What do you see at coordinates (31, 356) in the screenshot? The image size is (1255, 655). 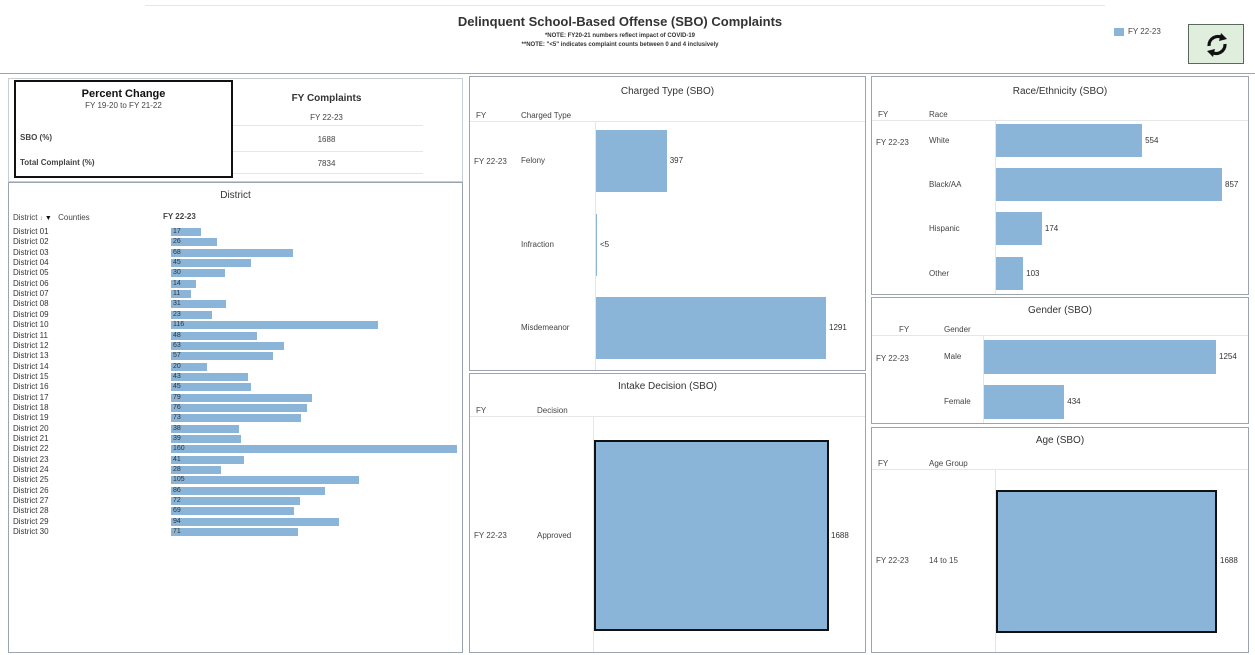 I see `district-label: District 13` at bounding box center [31, 356].